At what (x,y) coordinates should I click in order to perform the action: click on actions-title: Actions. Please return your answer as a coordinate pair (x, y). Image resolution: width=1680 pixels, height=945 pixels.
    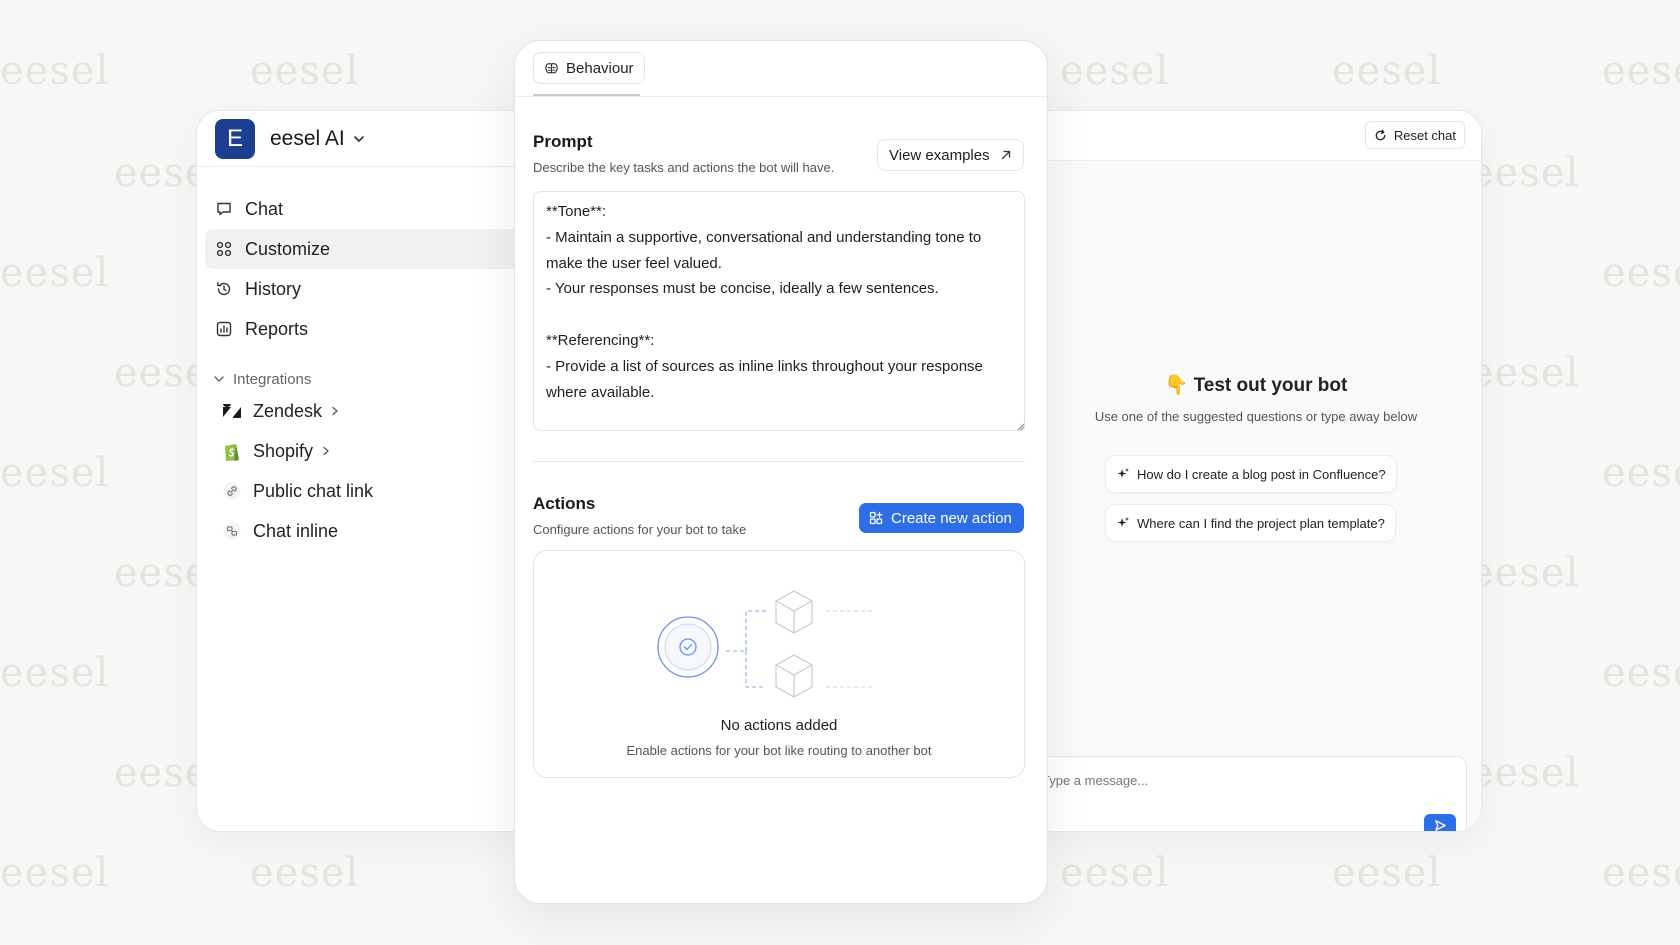
    Looking at the image, I should click on (564, 503).